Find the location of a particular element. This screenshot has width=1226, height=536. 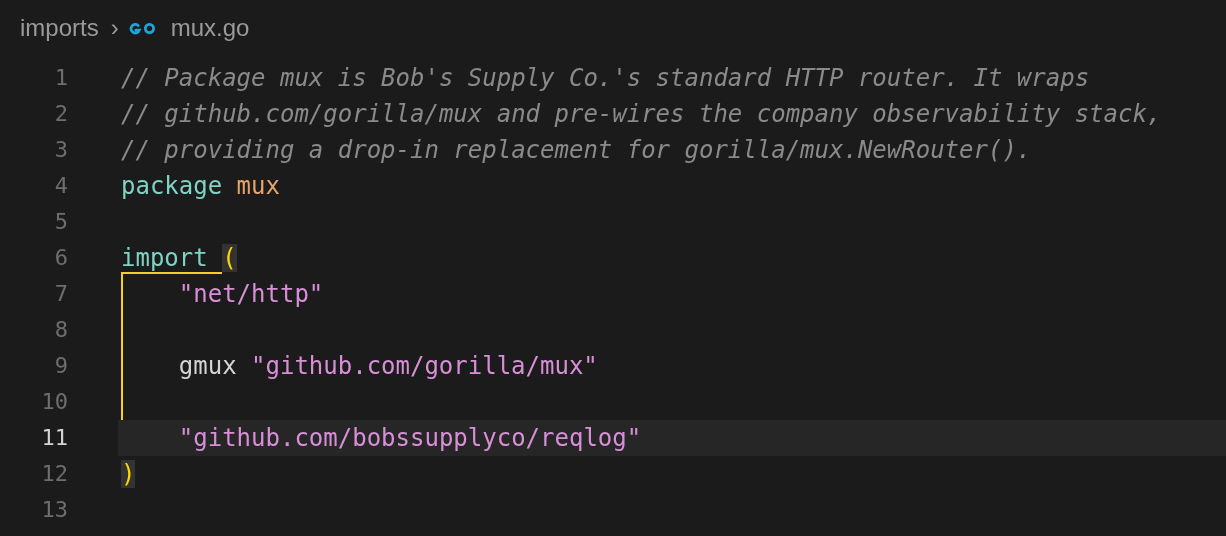

line-number: 5 is located at coordinates (60, 222).